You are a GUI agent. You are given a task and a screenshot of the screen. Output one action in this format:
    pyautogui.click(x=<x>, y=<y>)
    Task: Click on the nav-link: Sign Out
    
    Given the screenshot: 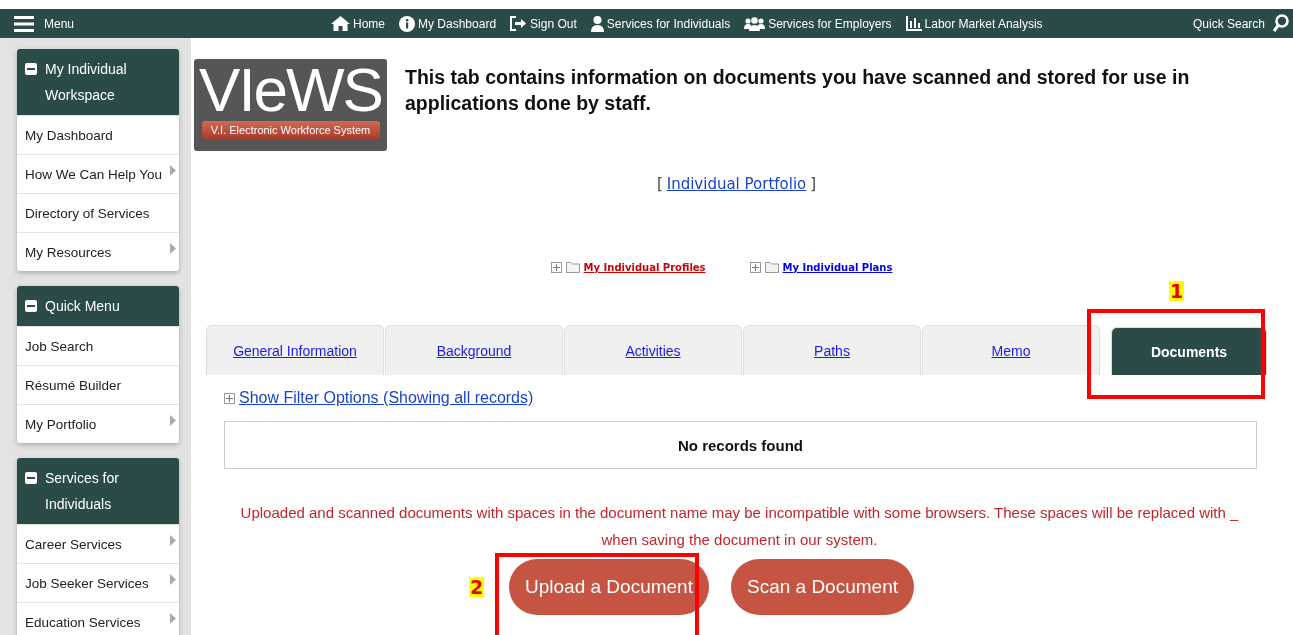 What is the action you would take?
    pyautogui.click(x=543, y=23)
    